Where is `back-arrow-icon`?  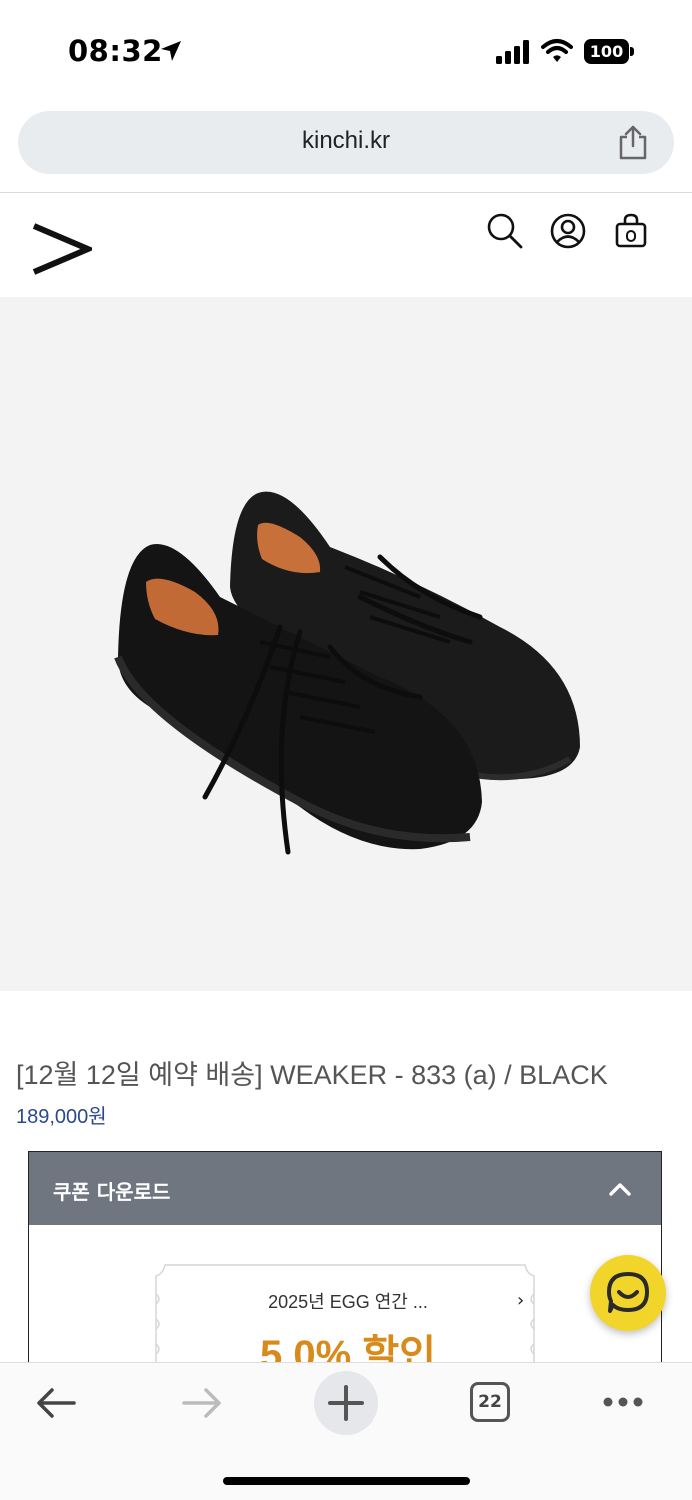 back-arrow-icon is located at coordinates (56, 1403).